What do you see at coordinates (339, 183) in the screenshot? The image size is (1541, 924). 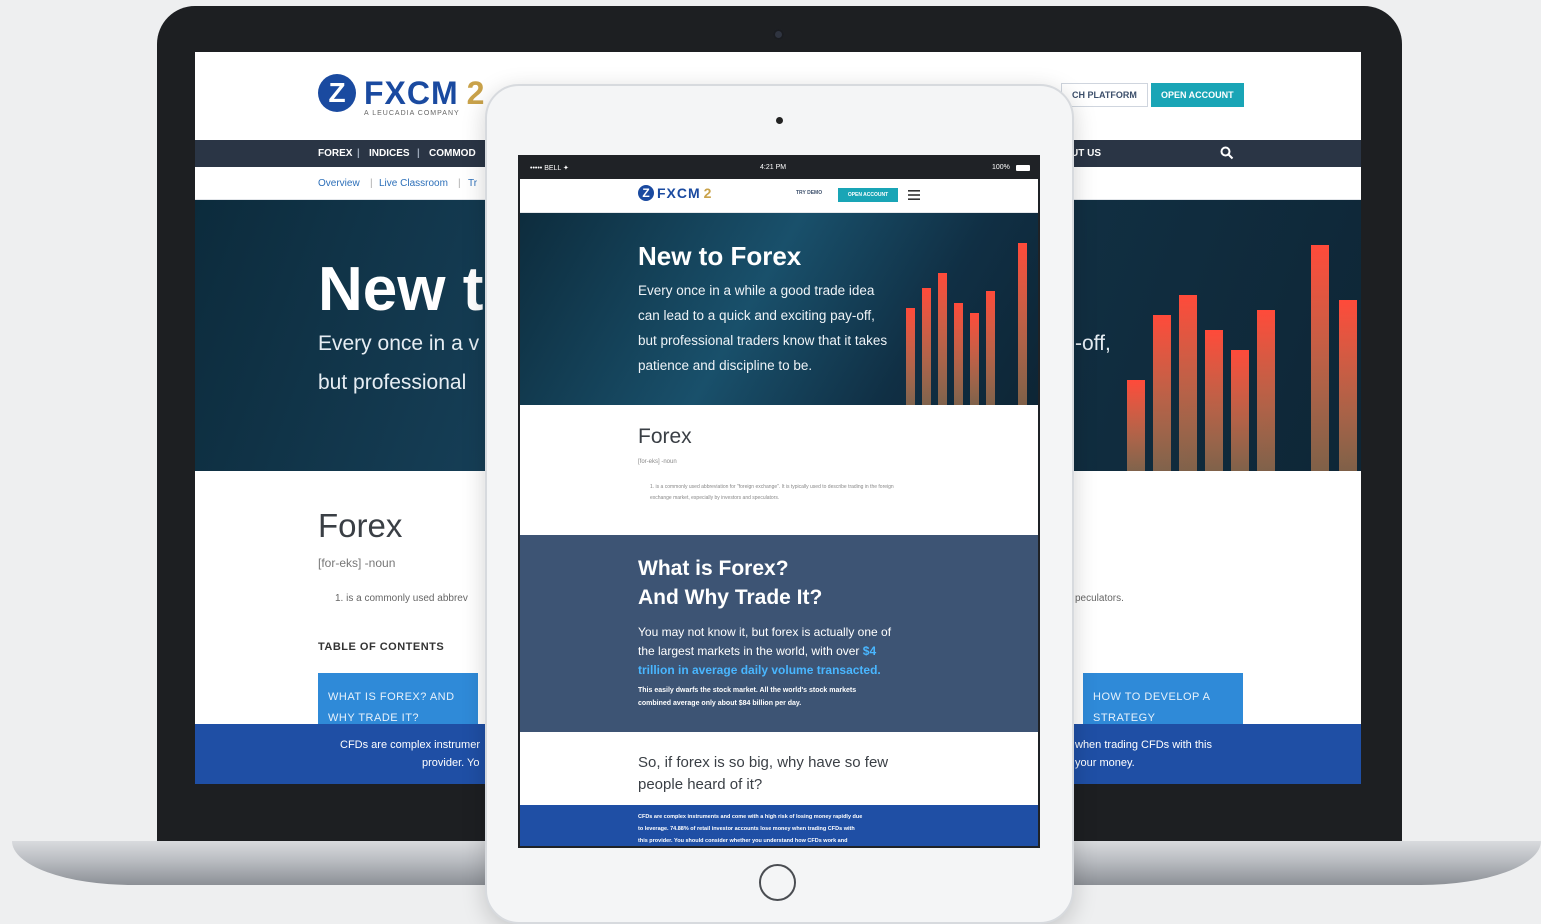 I see `subnav-item-overview: Overview` at bounding box center [339, 183].